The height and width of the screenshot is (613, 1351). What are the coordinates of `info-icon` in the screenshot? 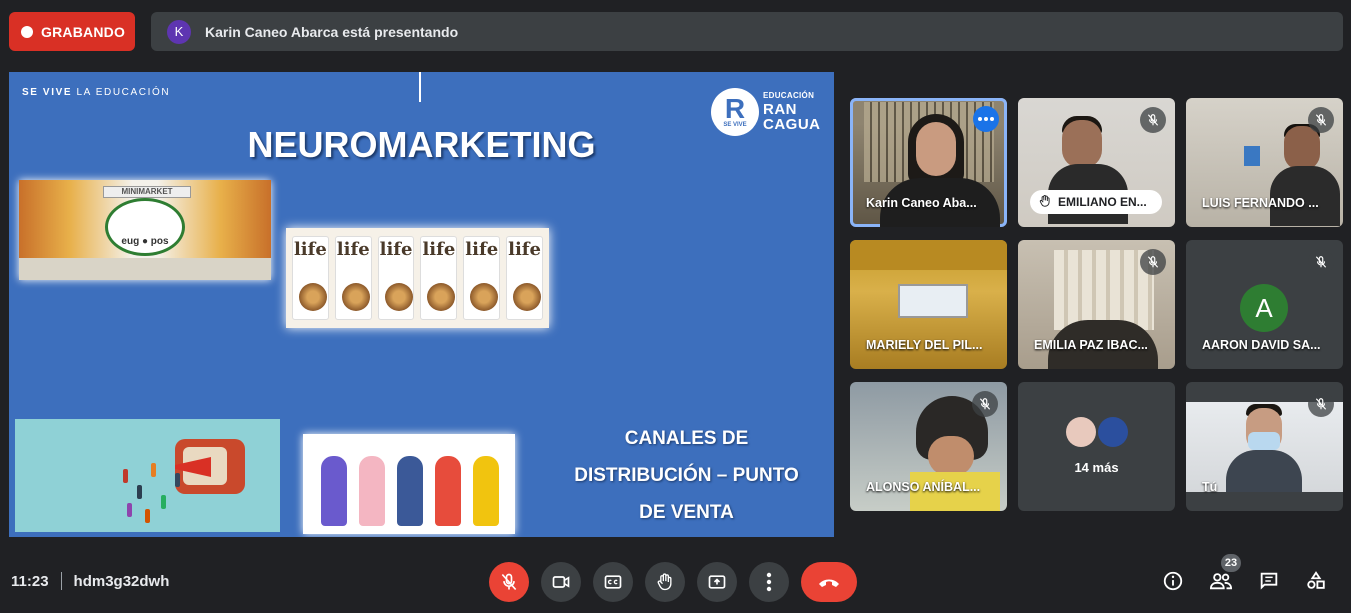 It's located at (1173, 581).